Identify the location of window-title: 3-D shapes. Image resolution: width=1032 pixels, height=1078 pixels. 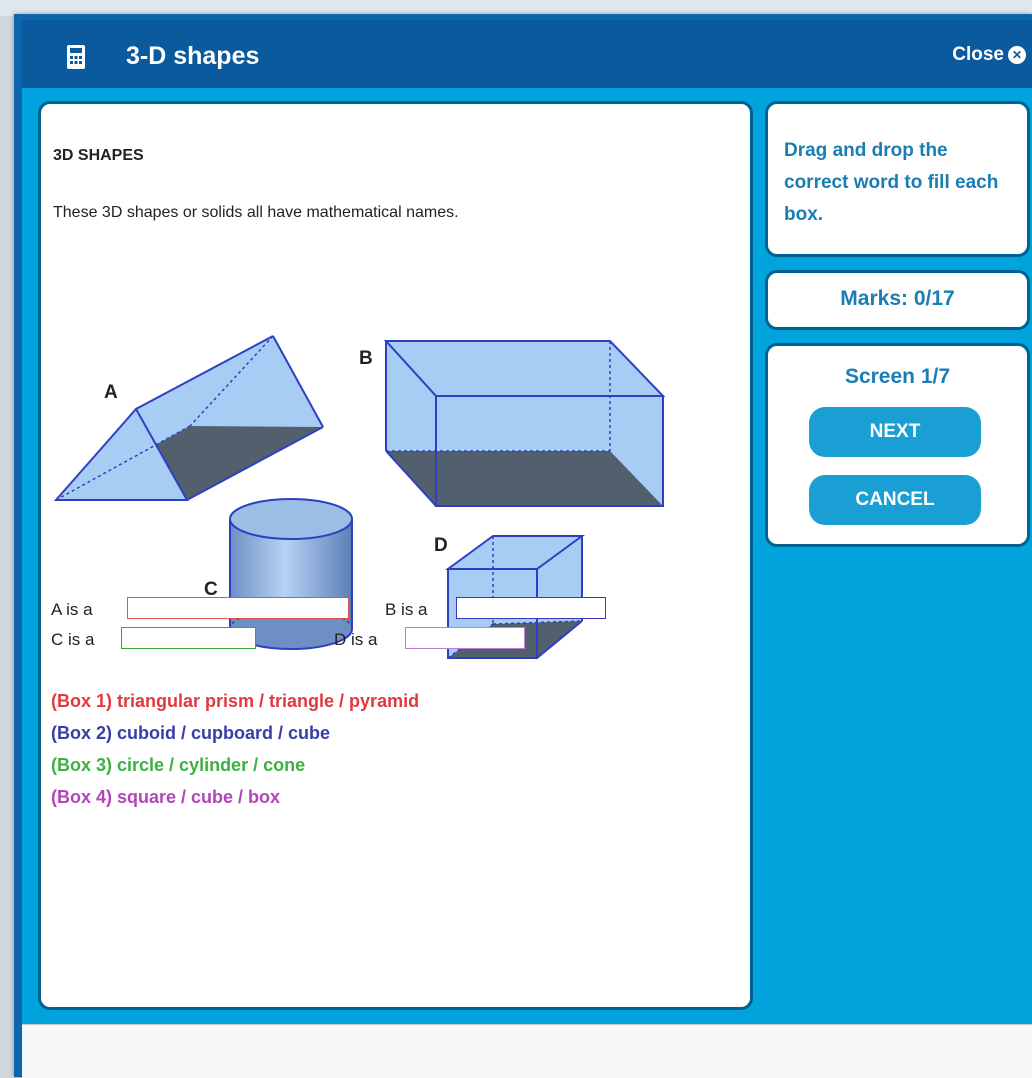
(193, 56).